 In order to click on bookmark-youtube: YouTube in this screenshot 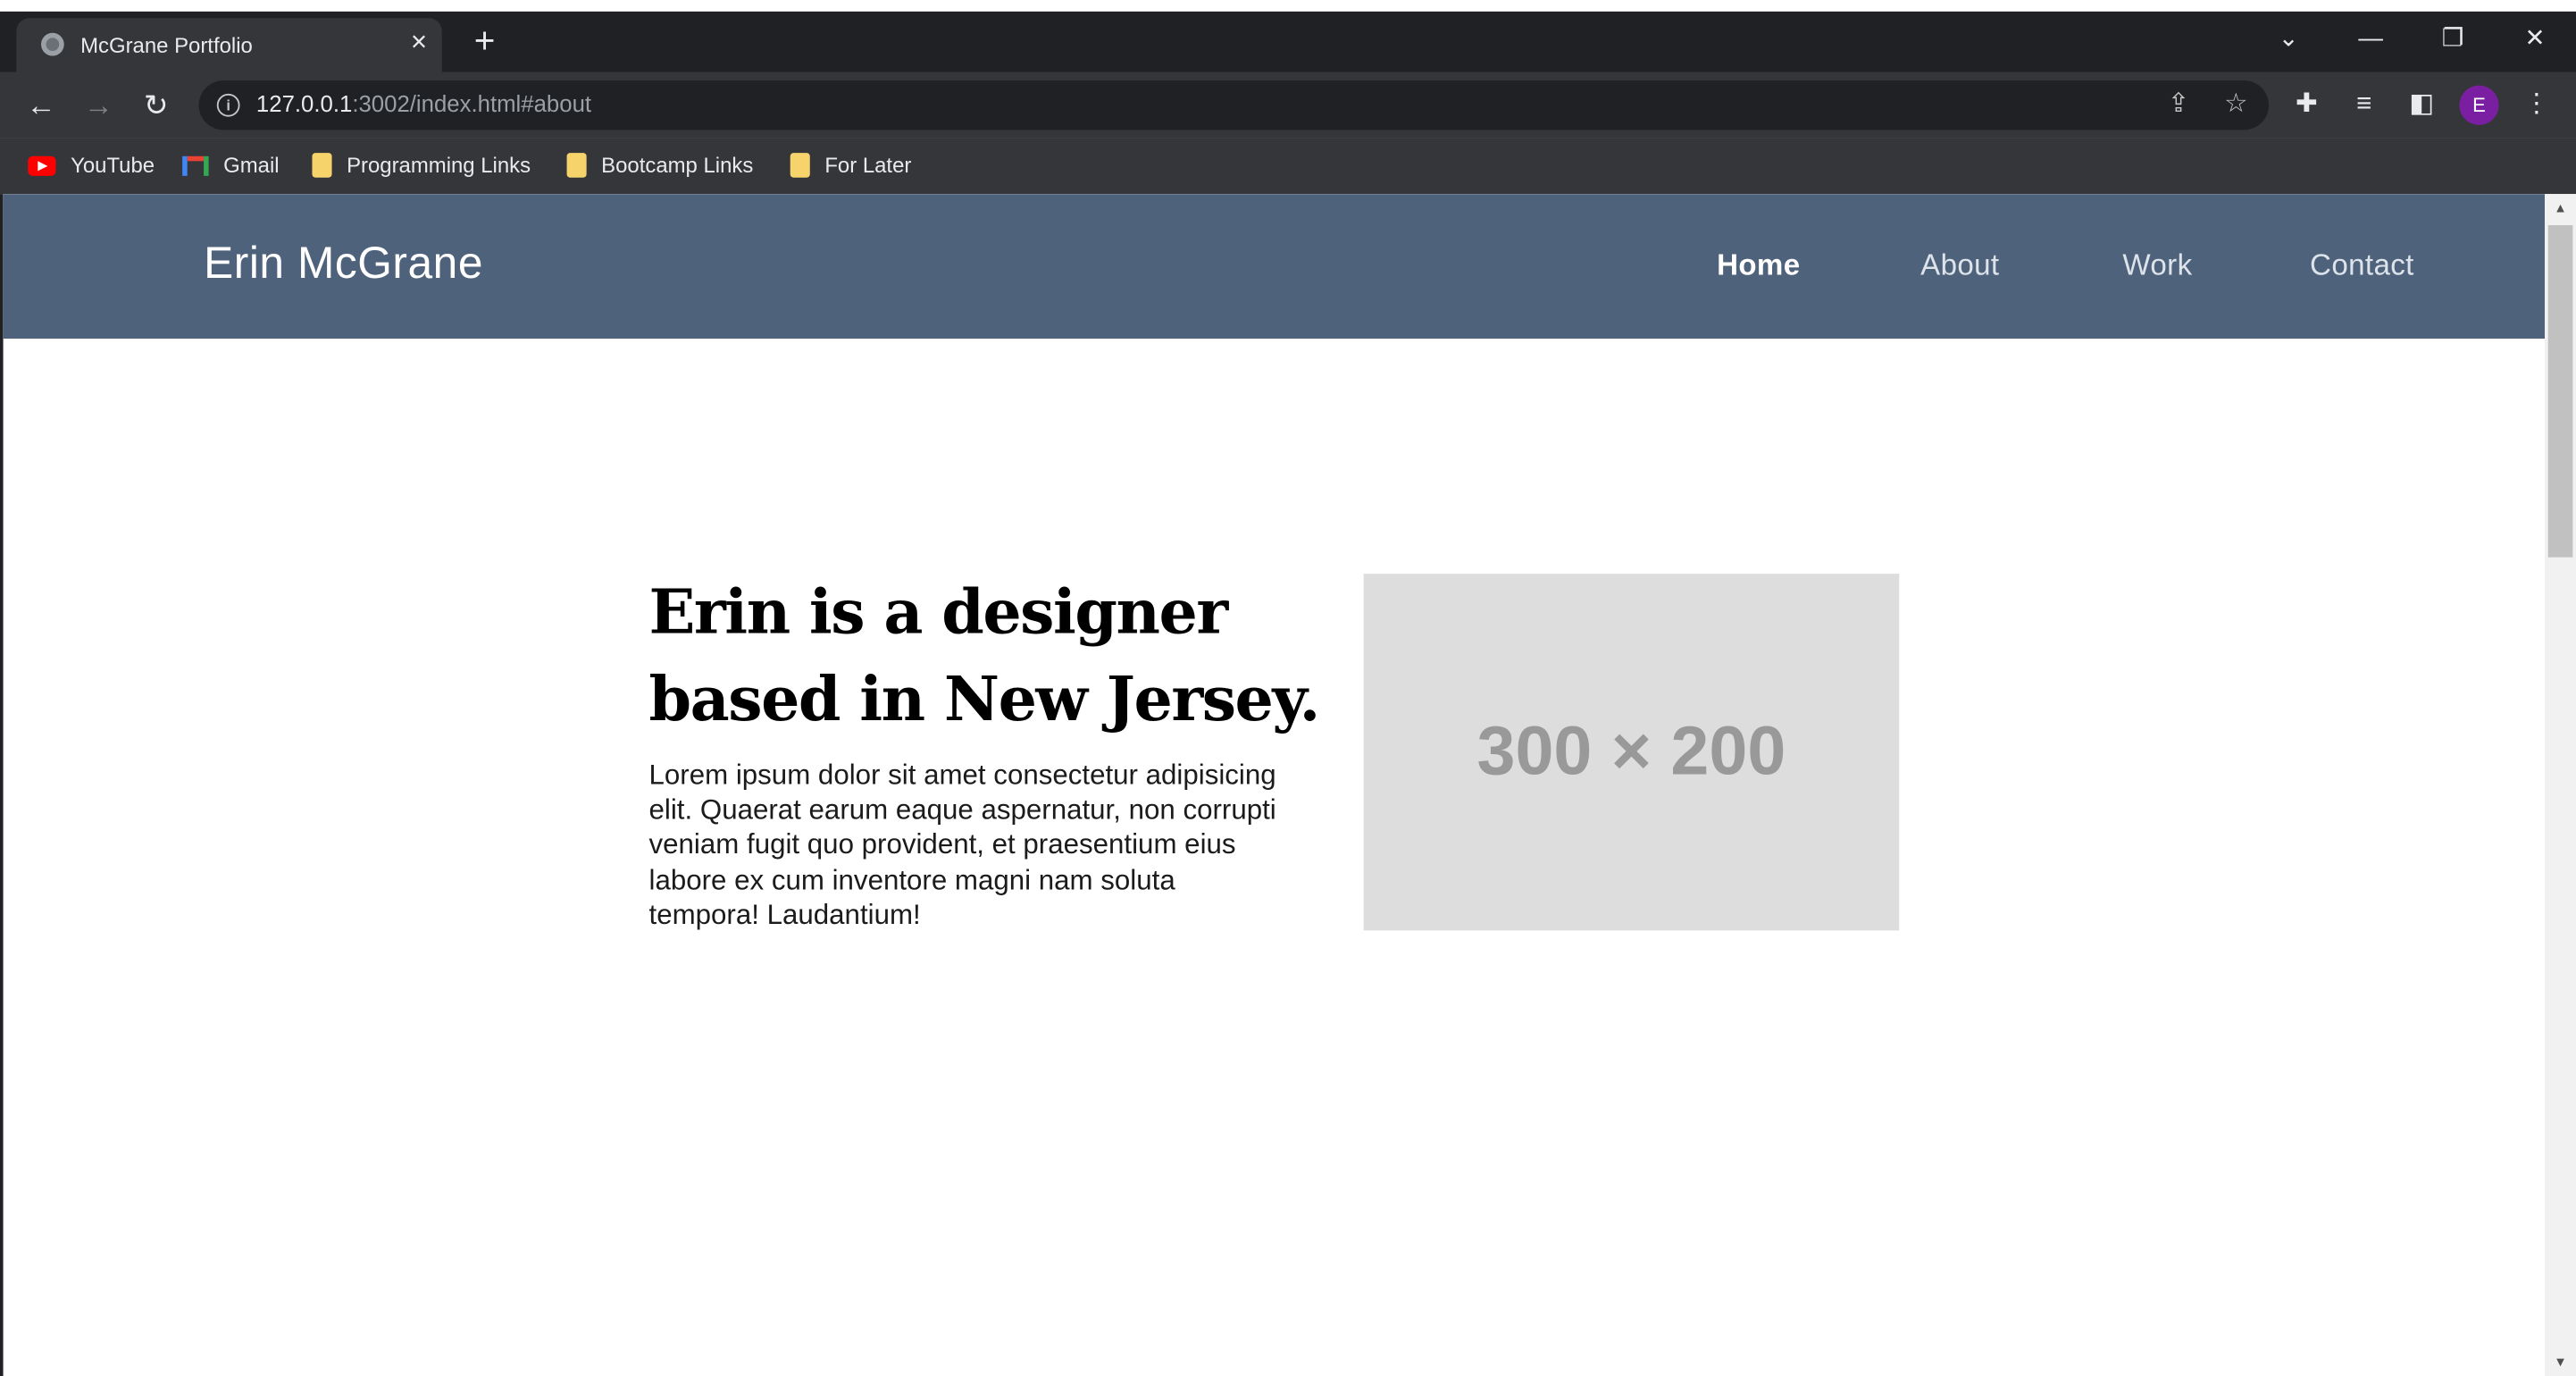, I will do `click(92, 165)`.